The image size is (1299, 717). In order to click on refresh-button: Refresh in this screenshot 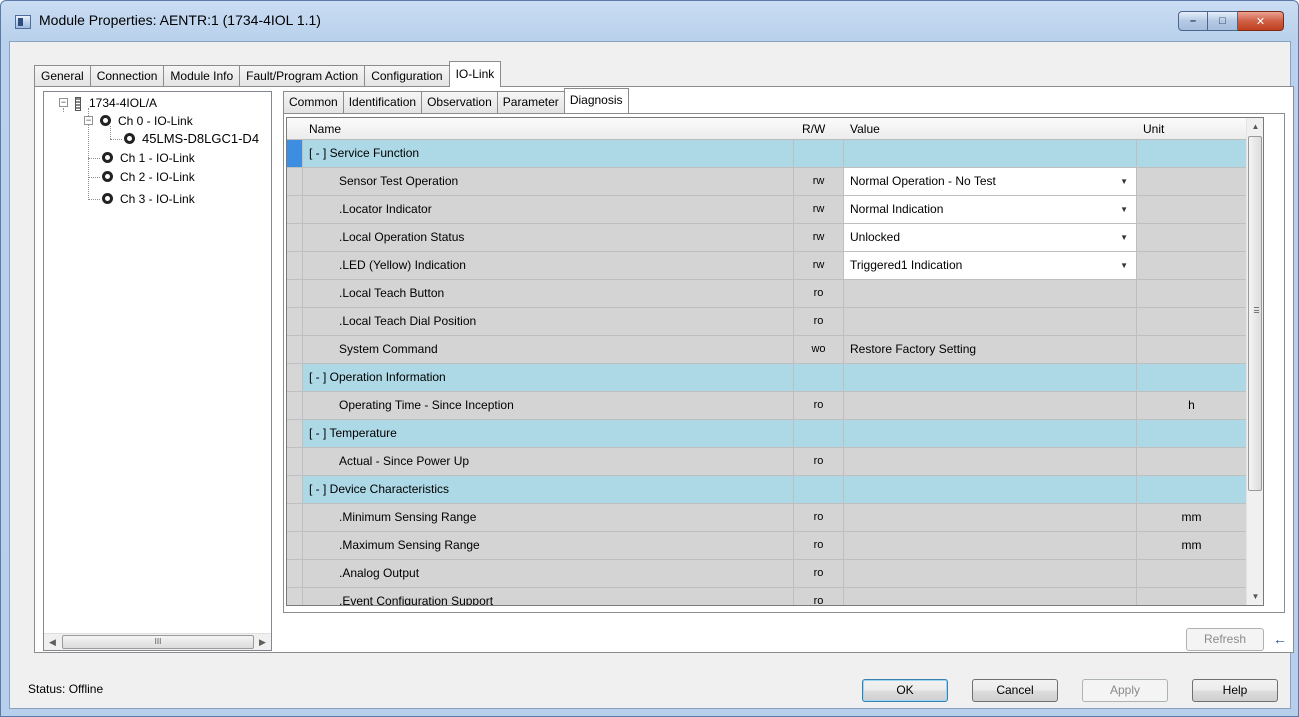, I will do `click(1225, 639)`.